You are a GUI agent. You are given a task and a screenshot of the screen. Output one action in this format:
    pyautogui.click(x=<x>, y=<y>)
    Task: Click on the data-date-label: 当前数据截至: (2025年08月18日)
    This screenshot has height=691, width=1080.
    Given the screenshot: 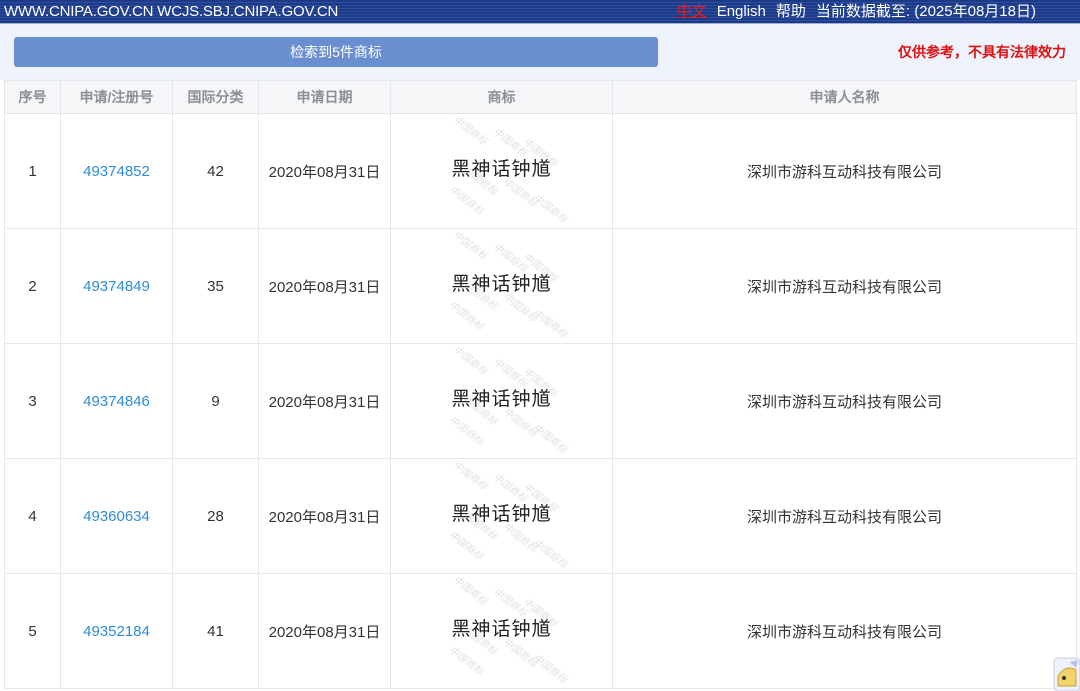 What is the action you would take?
    pyautogui.click(x=925, y=11)
    